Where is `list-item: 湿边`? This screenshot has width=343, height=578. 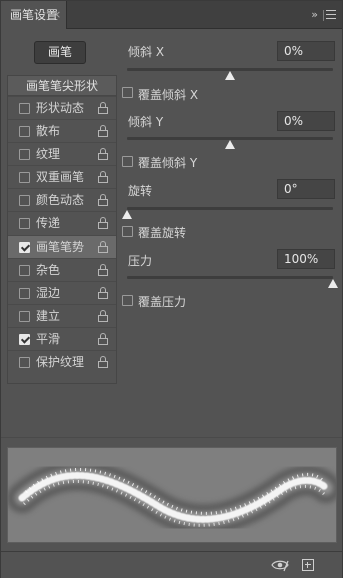 list-item: 湿边 is located at coordinates (62, 292).